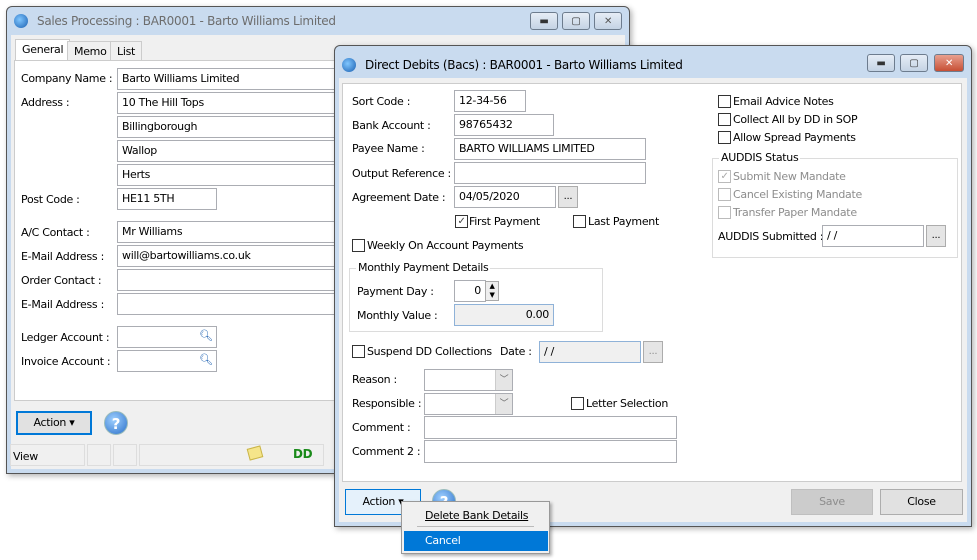 The image size is (977, 560). What do you see at coordinates (62, 304) in the screenshot?
I see `email2-label: E-Mail Address :` at bounding box center [62, 304].